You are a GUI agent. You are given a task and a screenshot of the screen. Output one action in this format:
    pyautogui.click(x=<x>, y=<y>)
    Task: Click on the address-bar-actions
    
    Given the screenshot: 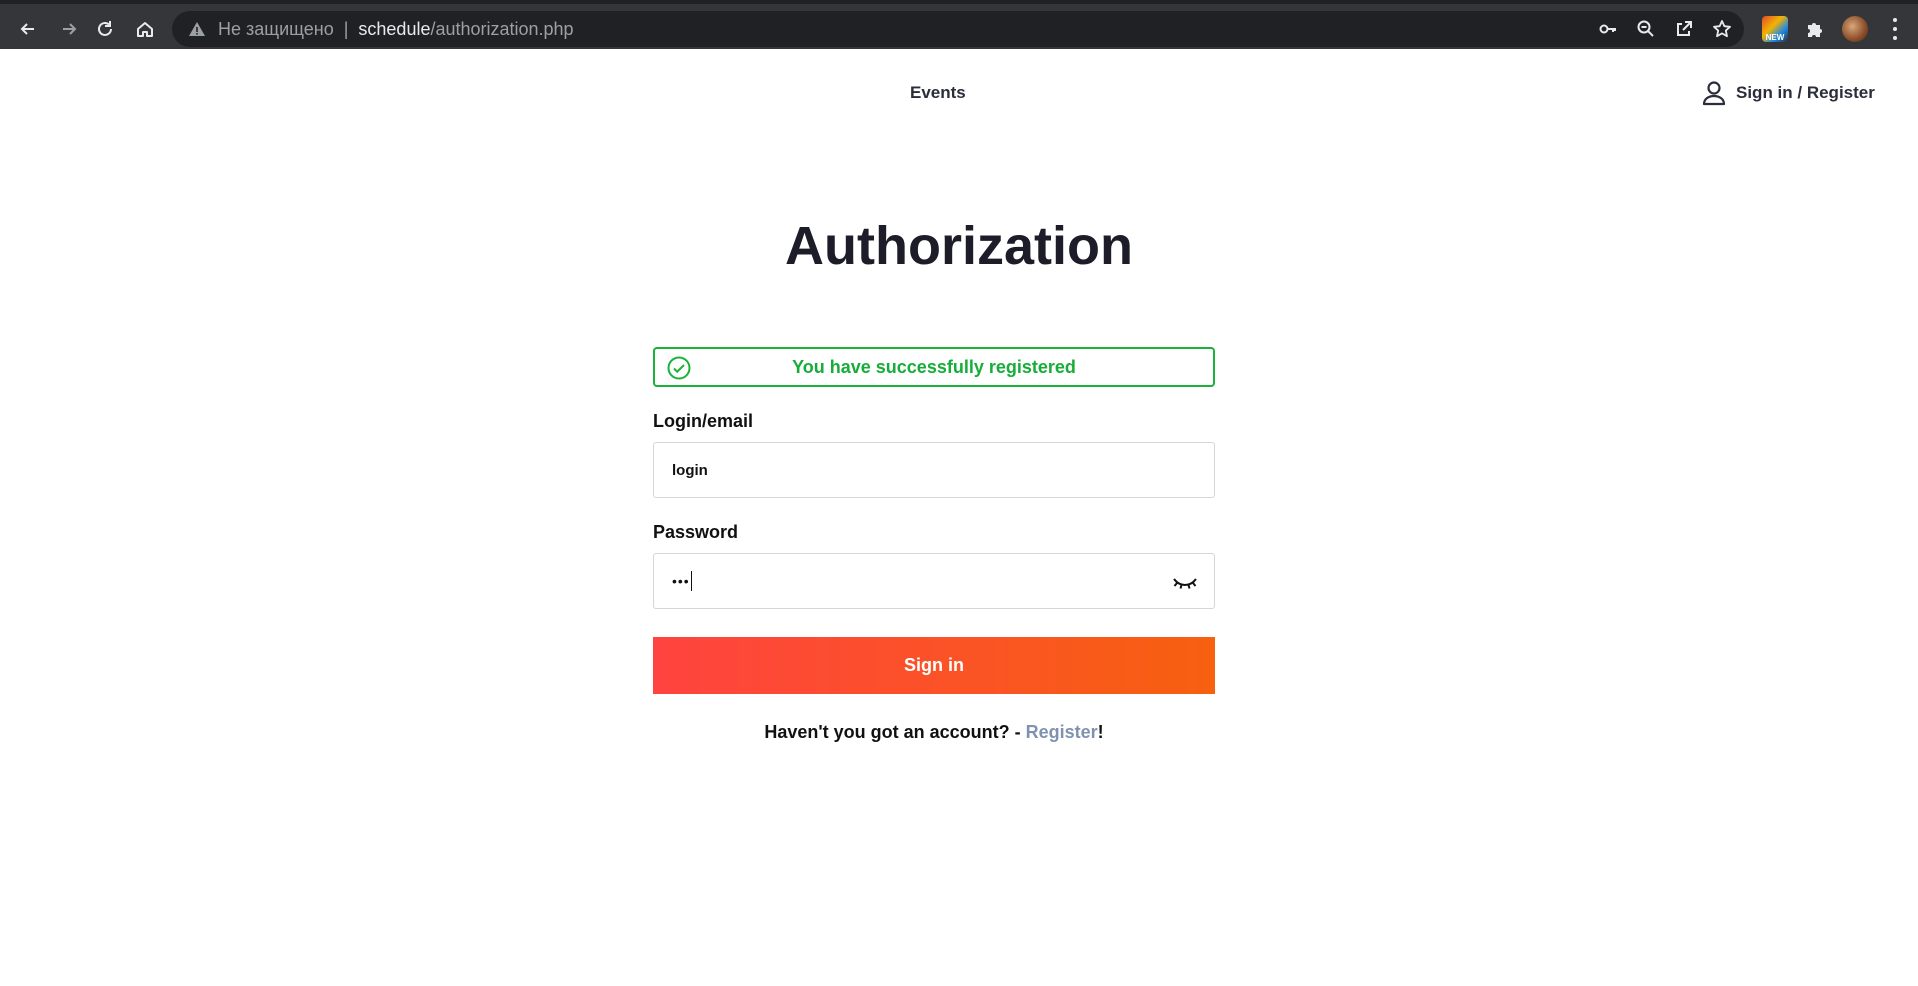 What is the action you would take?
    pyautogui.click(x=1665, y=29)
    